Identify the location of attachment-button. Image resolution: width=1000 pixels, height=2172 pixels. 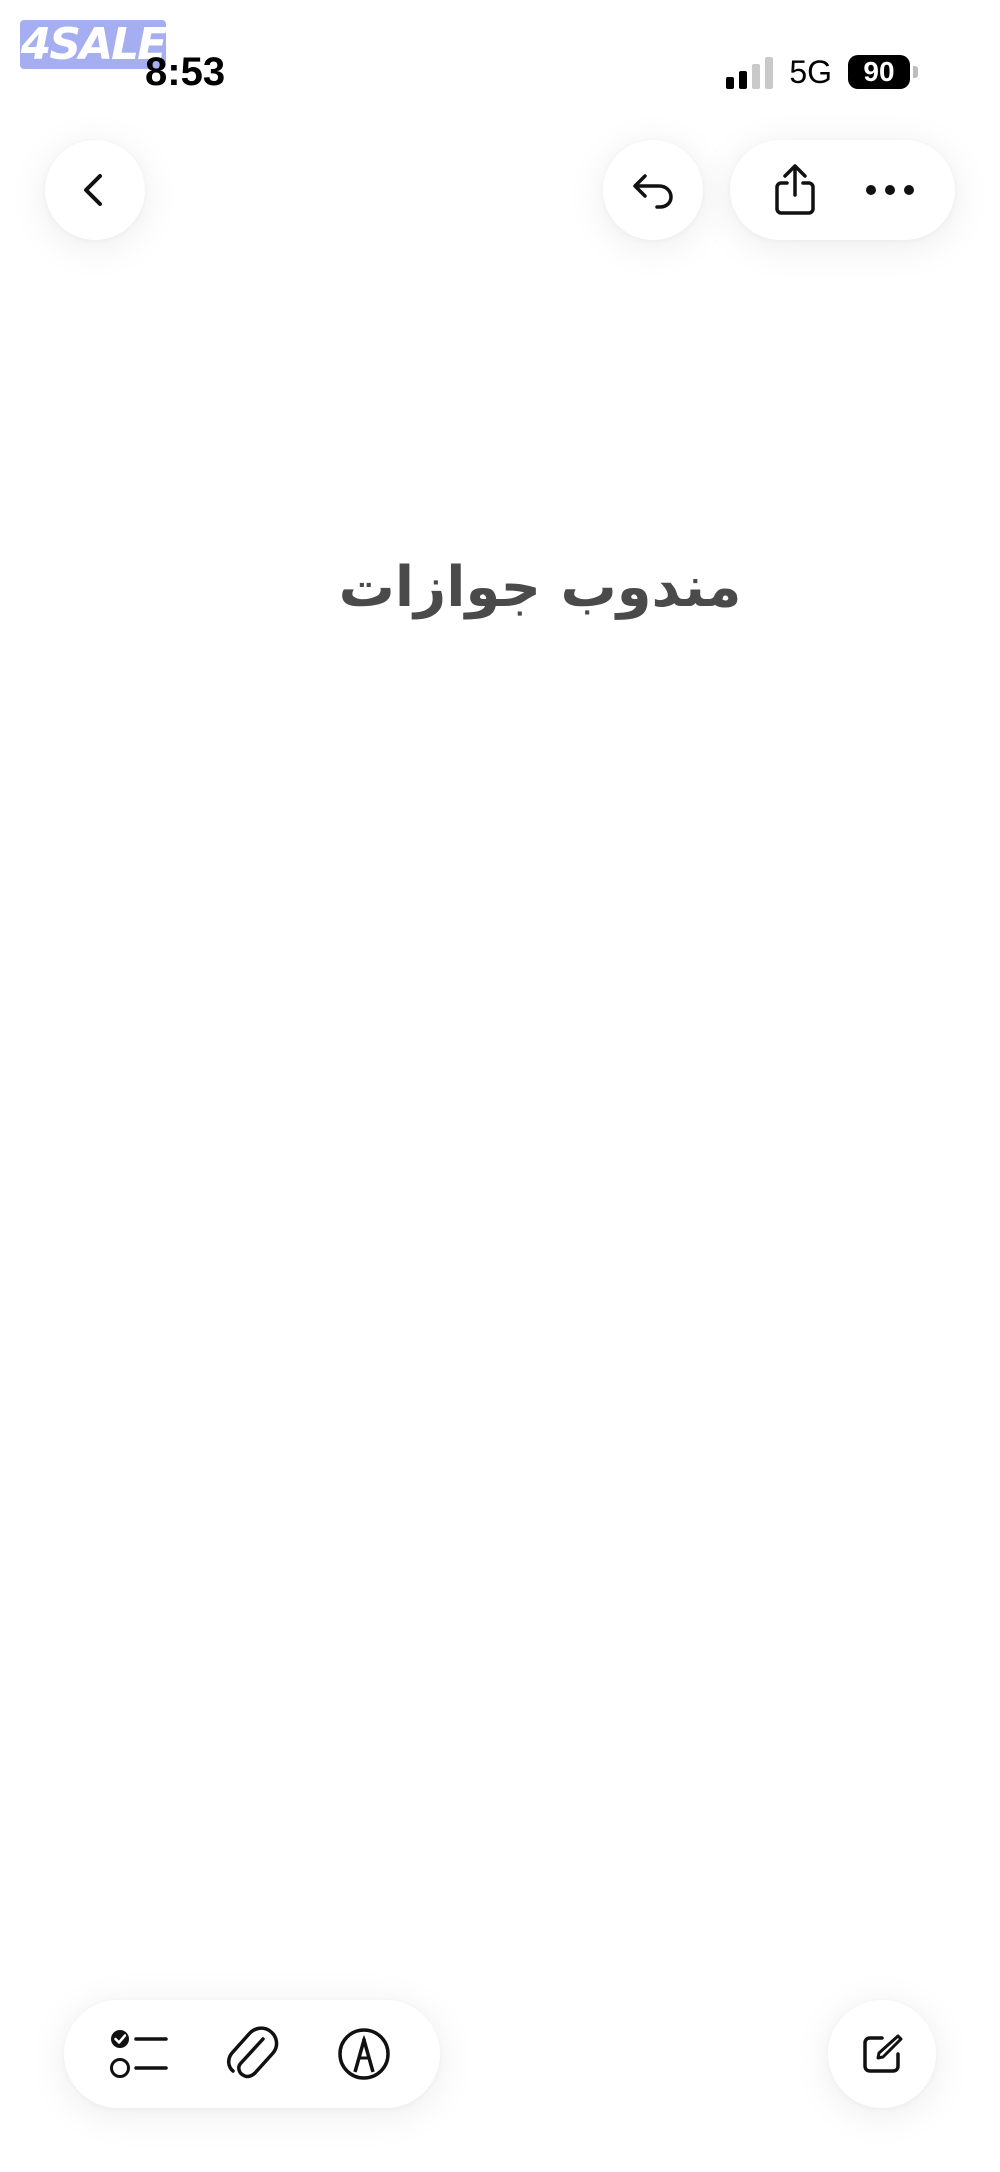
(252, 2054).